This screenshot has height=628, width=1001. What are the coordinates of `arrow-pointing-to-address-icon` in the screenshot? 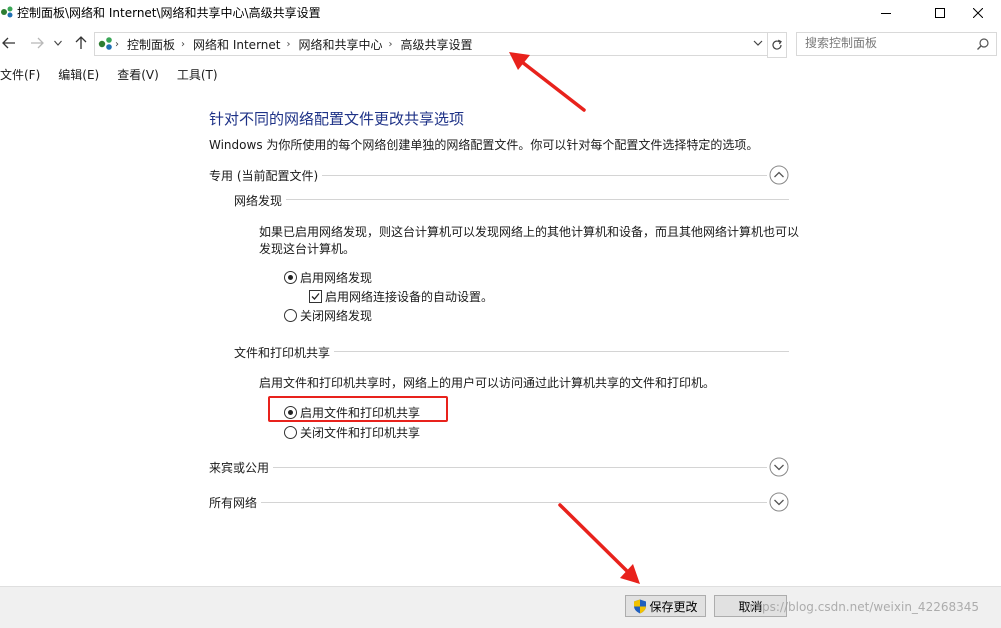 It's located at (547, 82).